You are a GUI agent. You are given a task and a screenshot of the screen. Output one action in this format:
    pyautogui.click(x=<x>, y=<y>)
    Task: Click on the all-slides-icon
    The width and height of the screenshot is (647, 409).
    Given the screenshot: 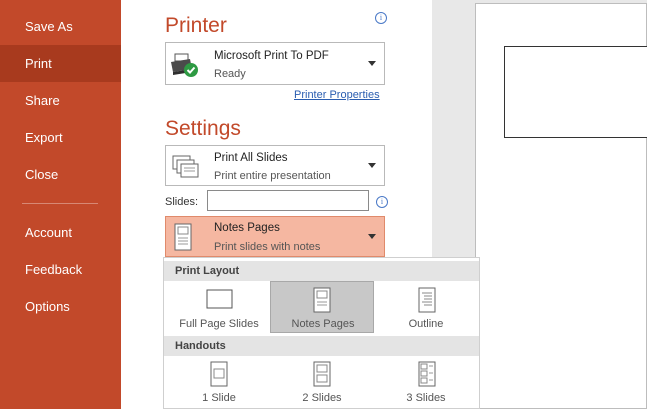 What is the action you would take?
    pyautogui.click(x=185, y=166)
    